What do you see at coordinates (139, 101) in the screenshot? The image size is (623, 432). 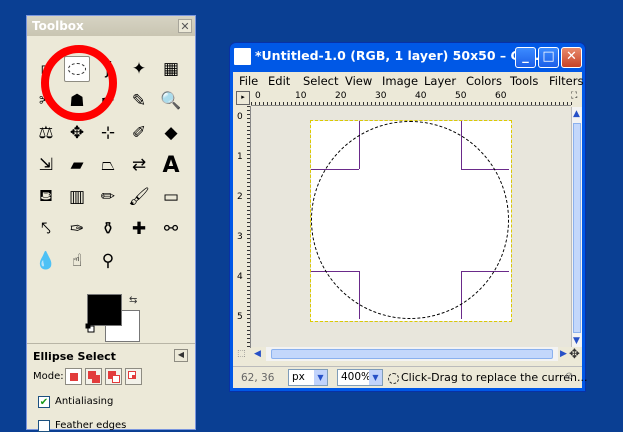 I see `color-picker-icon: ✎` at bounding box center [139, 101].